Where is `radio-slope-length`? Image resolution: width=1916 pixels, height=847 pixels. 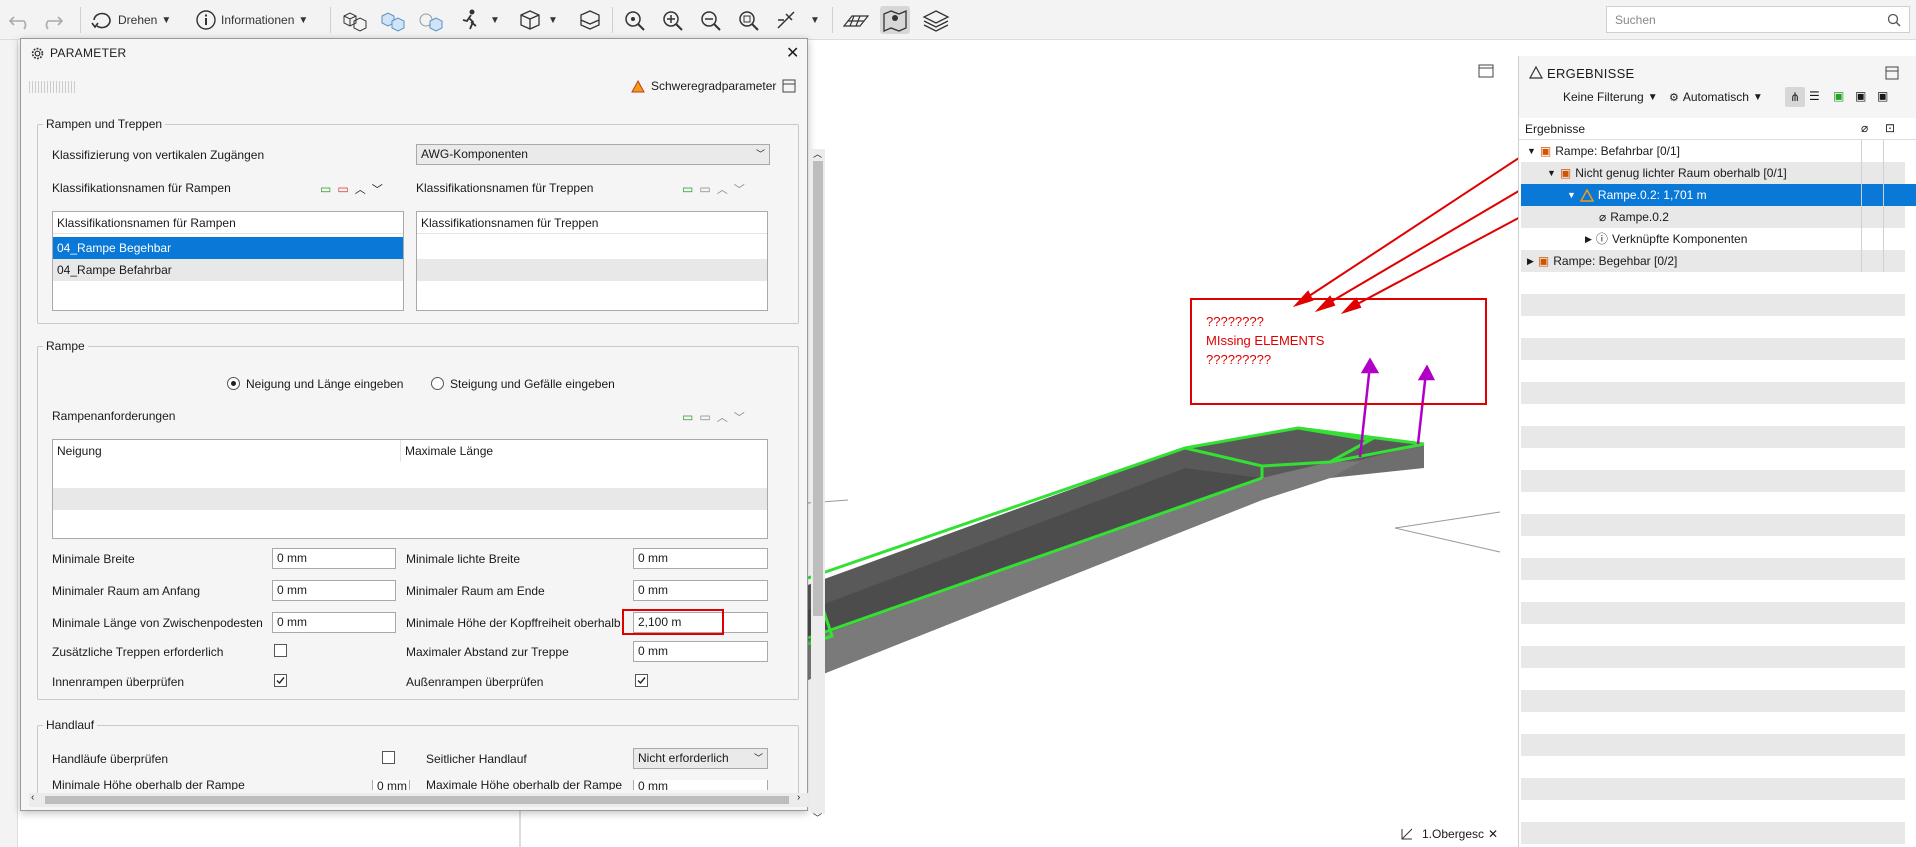
radio-slope-length is located at coordinates (233, 383).